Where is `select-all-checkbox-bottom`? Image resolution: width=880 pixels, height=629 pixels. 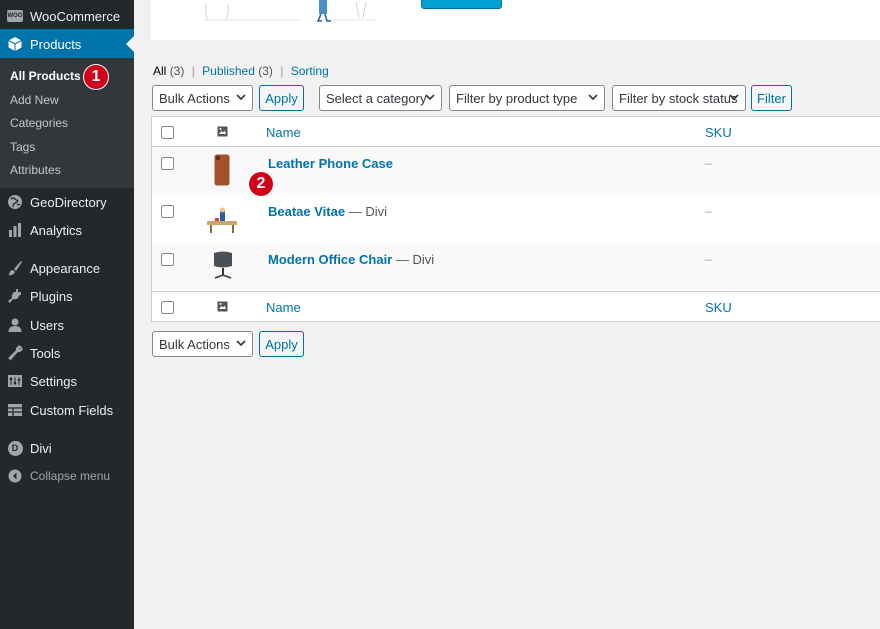
select-all-checkbox-bottom is located at coordinates (167, 307).